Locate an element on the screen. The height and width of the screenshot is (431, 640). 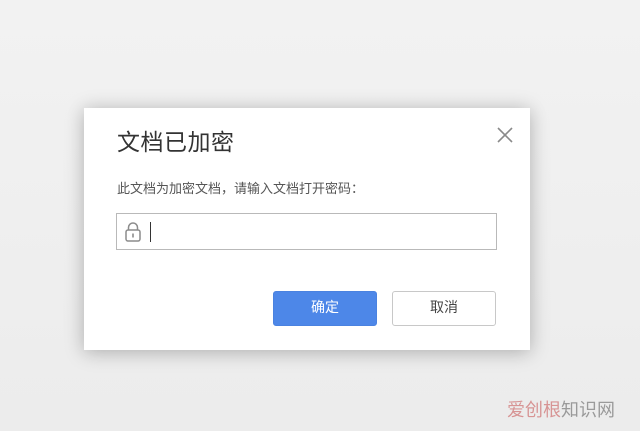
site-watermark: 爱创根知识网 is located at coordinates (561, 411).